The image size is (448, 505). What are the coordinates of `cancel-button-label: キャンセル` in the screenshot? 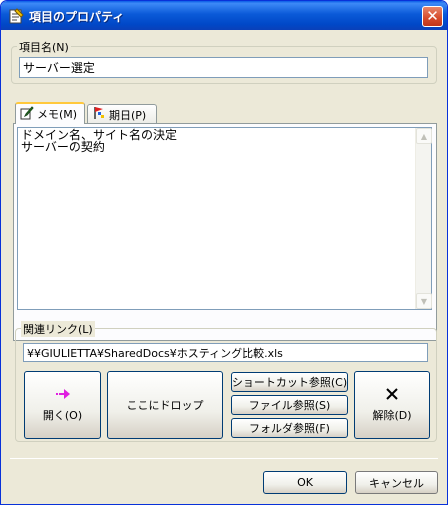 It's located at (396, 483).